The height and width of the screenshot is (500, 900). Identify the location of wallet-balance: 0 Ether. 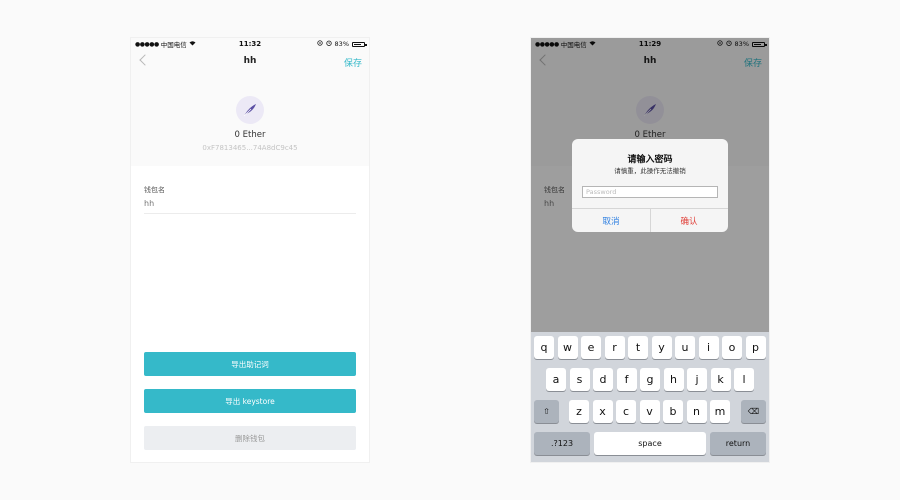
(250, 135).